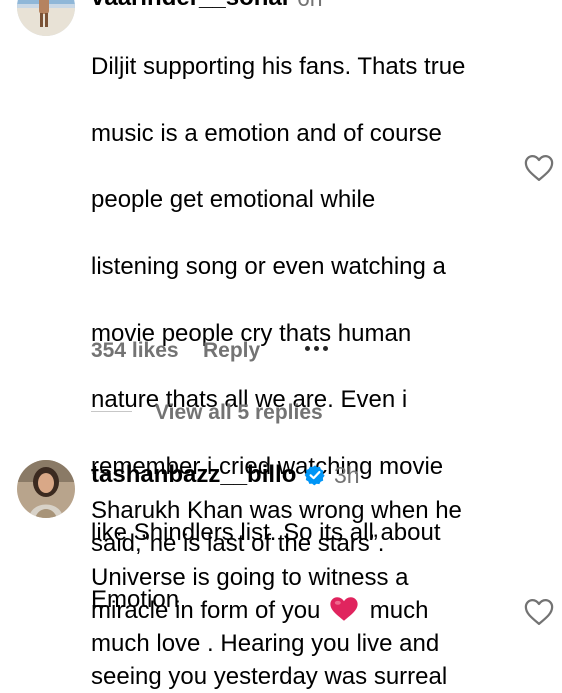 This screenshot has width=562, height=693. Describe the element at coordinates (310, 6) in the screenshot. I see `comment-time: 6h` at that location.